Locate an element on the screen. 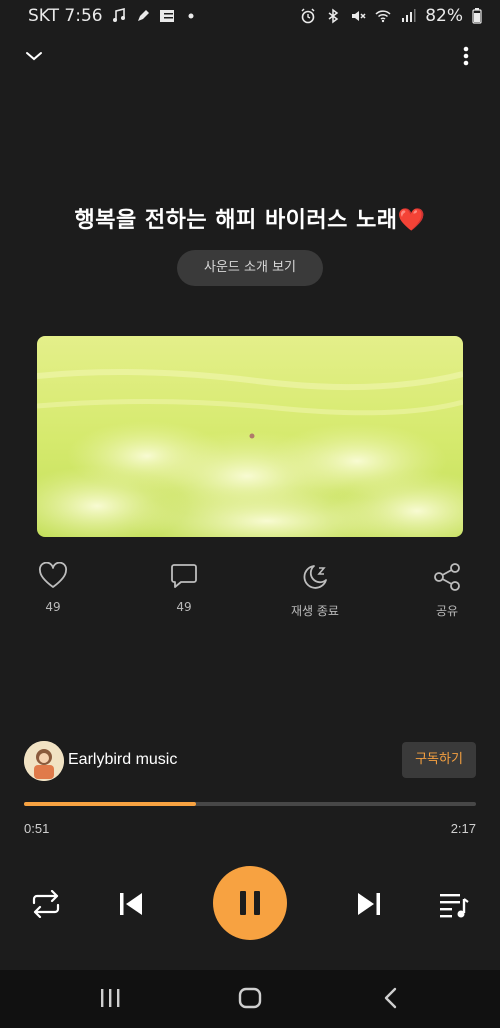 The width and height of the screenshot is (500, 1028). player-controls is located at coordinates (250, 904).